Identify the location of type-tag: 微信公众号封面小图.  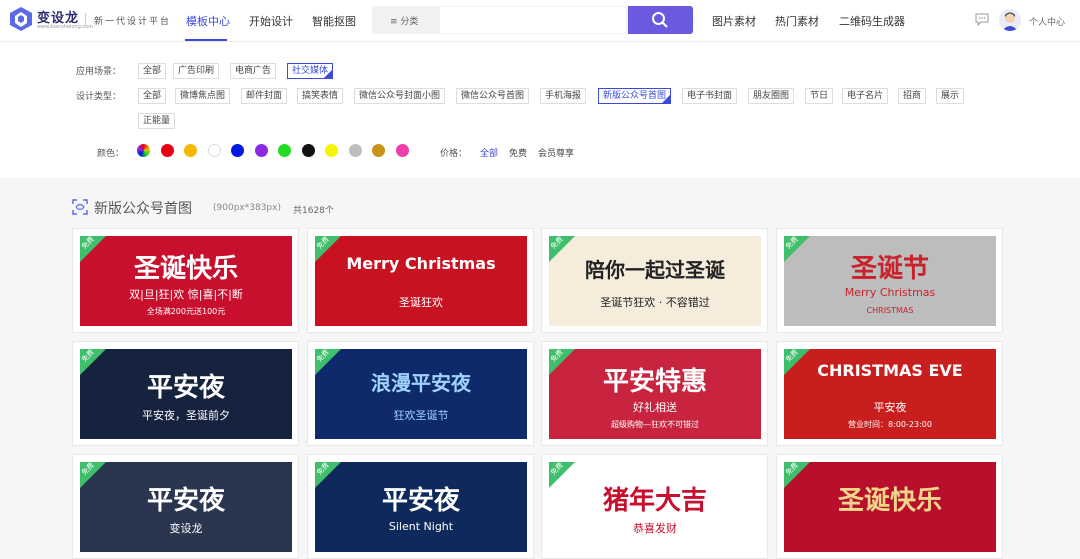
(400, 96).